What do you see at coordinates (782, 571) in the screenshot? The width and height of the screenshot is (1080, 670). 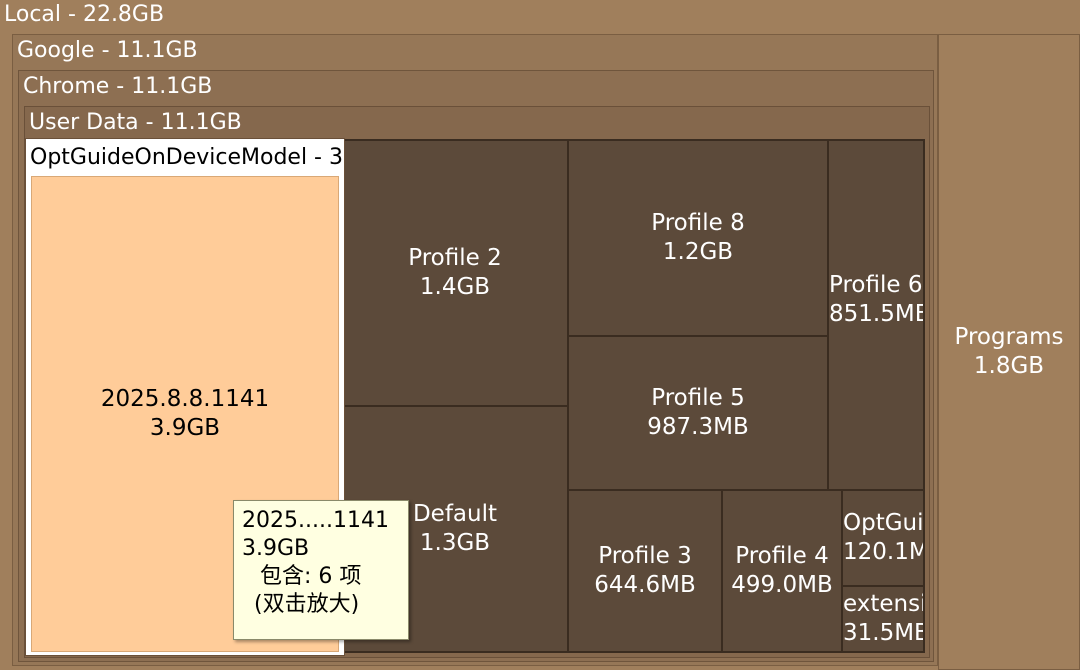 I see `cell-profile4: Profile 4 499.0MB` at bounding box center [782, 571].